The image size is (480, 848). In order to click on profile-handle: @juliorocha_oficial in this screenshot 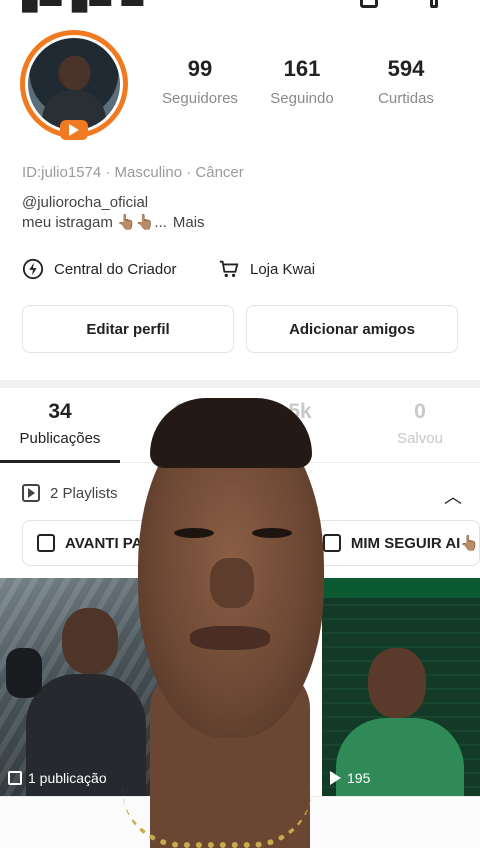, I will do `click(85, 202)`.